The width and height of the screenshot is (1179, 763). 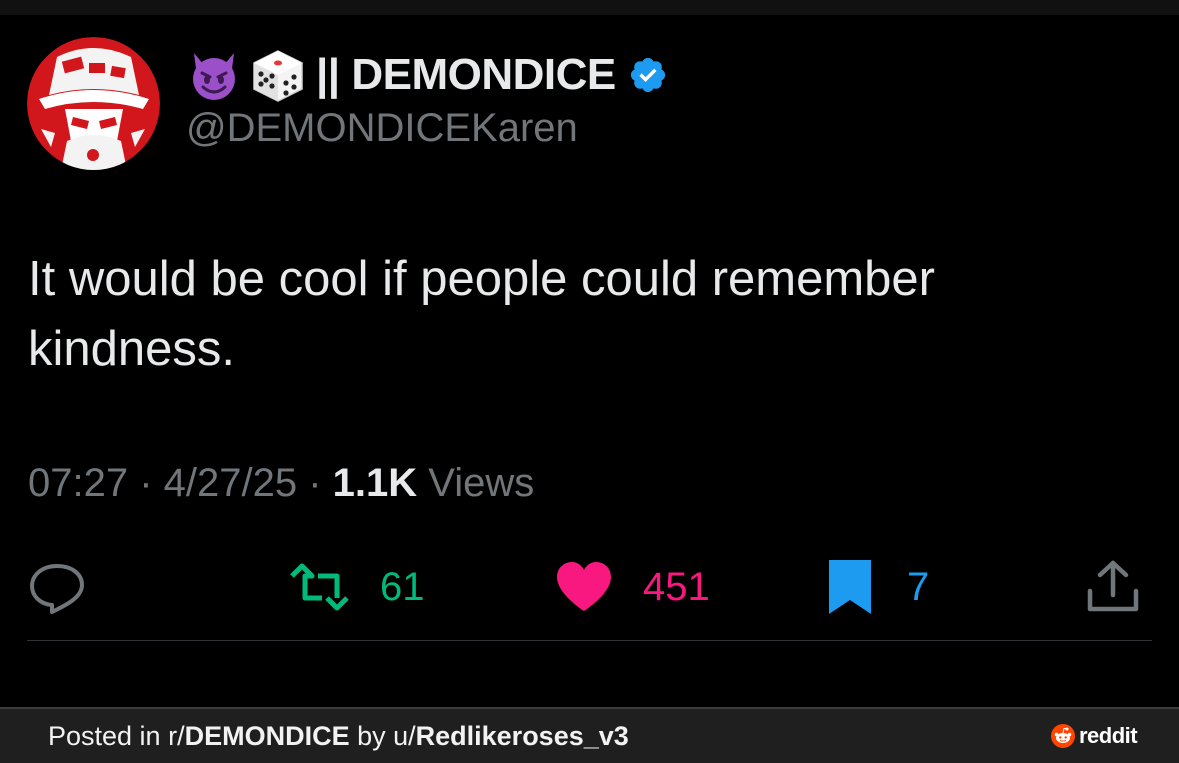 What do you see at coordinates (375, 483) in the screenshot?
I see `views-count: 1.1K` at bounding box center [375, 483].